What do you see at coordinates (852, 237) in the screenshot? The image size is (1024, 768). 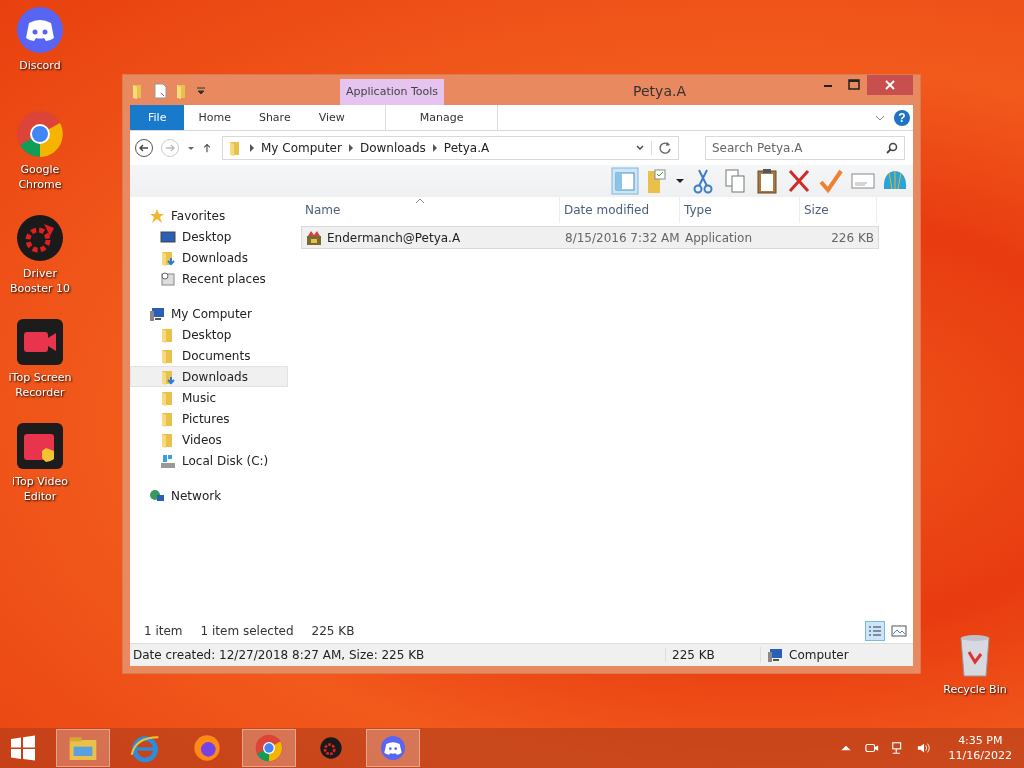 I see `table-cell-text: 226 KB` at bounding box center [852, 237].